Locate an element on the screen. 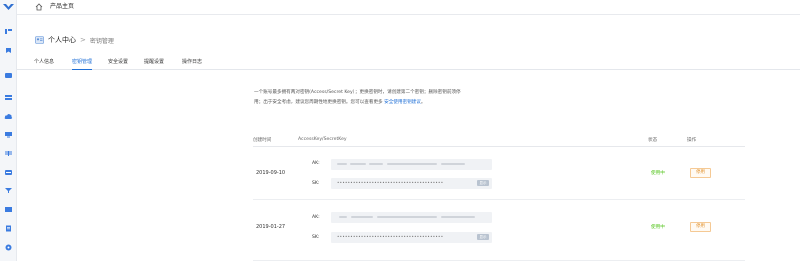 Image resolution: width=800 pixels, height=261 pixels. tab-security-settings: 安全设置 is located at coordinates (118, 62).